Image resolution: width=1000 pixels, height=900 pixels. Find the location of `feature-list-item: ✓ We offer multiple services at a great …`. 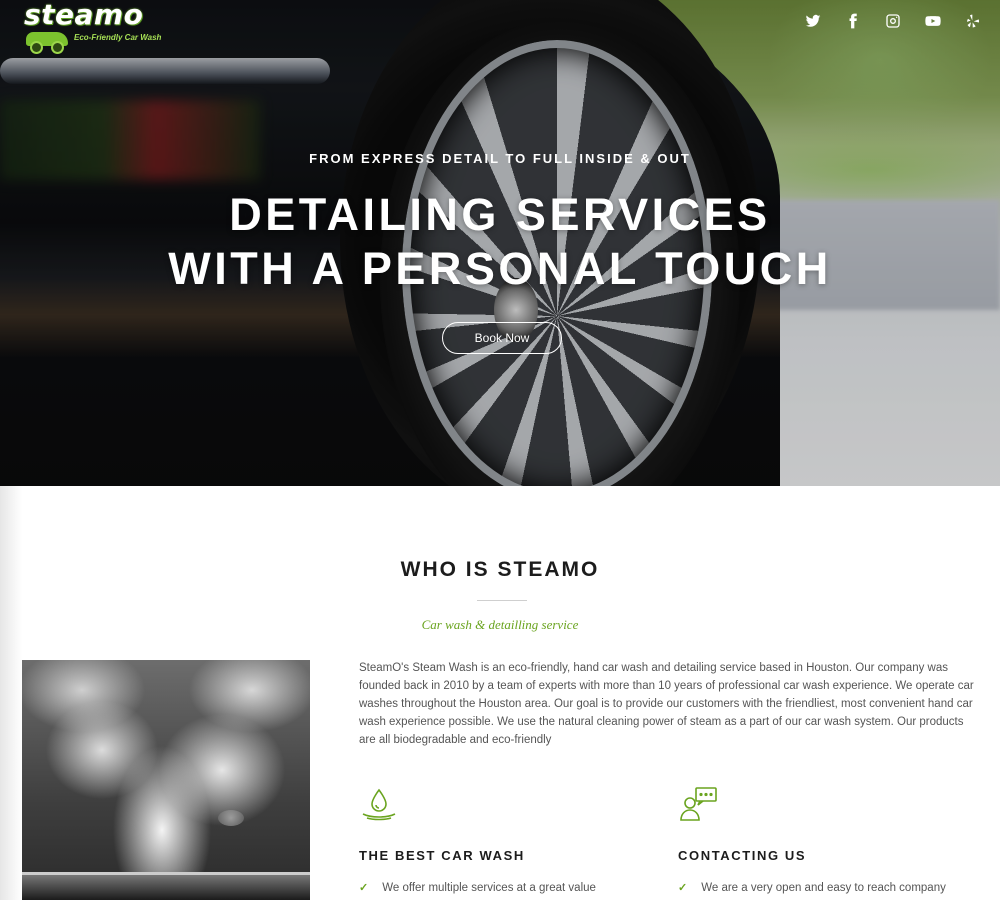

feature-list-item: ✓ We offer multiple services at a great … is located at coordinates (499, 888).